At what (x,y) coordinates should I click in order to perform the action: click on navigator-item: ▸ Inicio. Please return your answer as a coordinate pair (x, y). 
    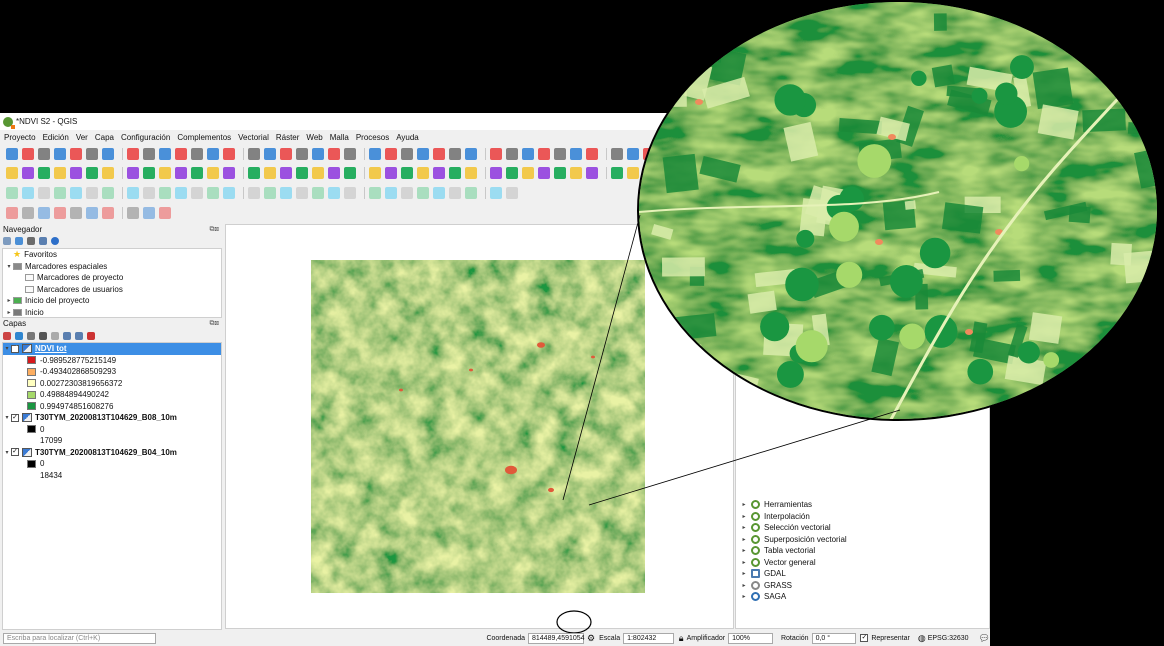
    Looking at the image, I should click on (112, 312).